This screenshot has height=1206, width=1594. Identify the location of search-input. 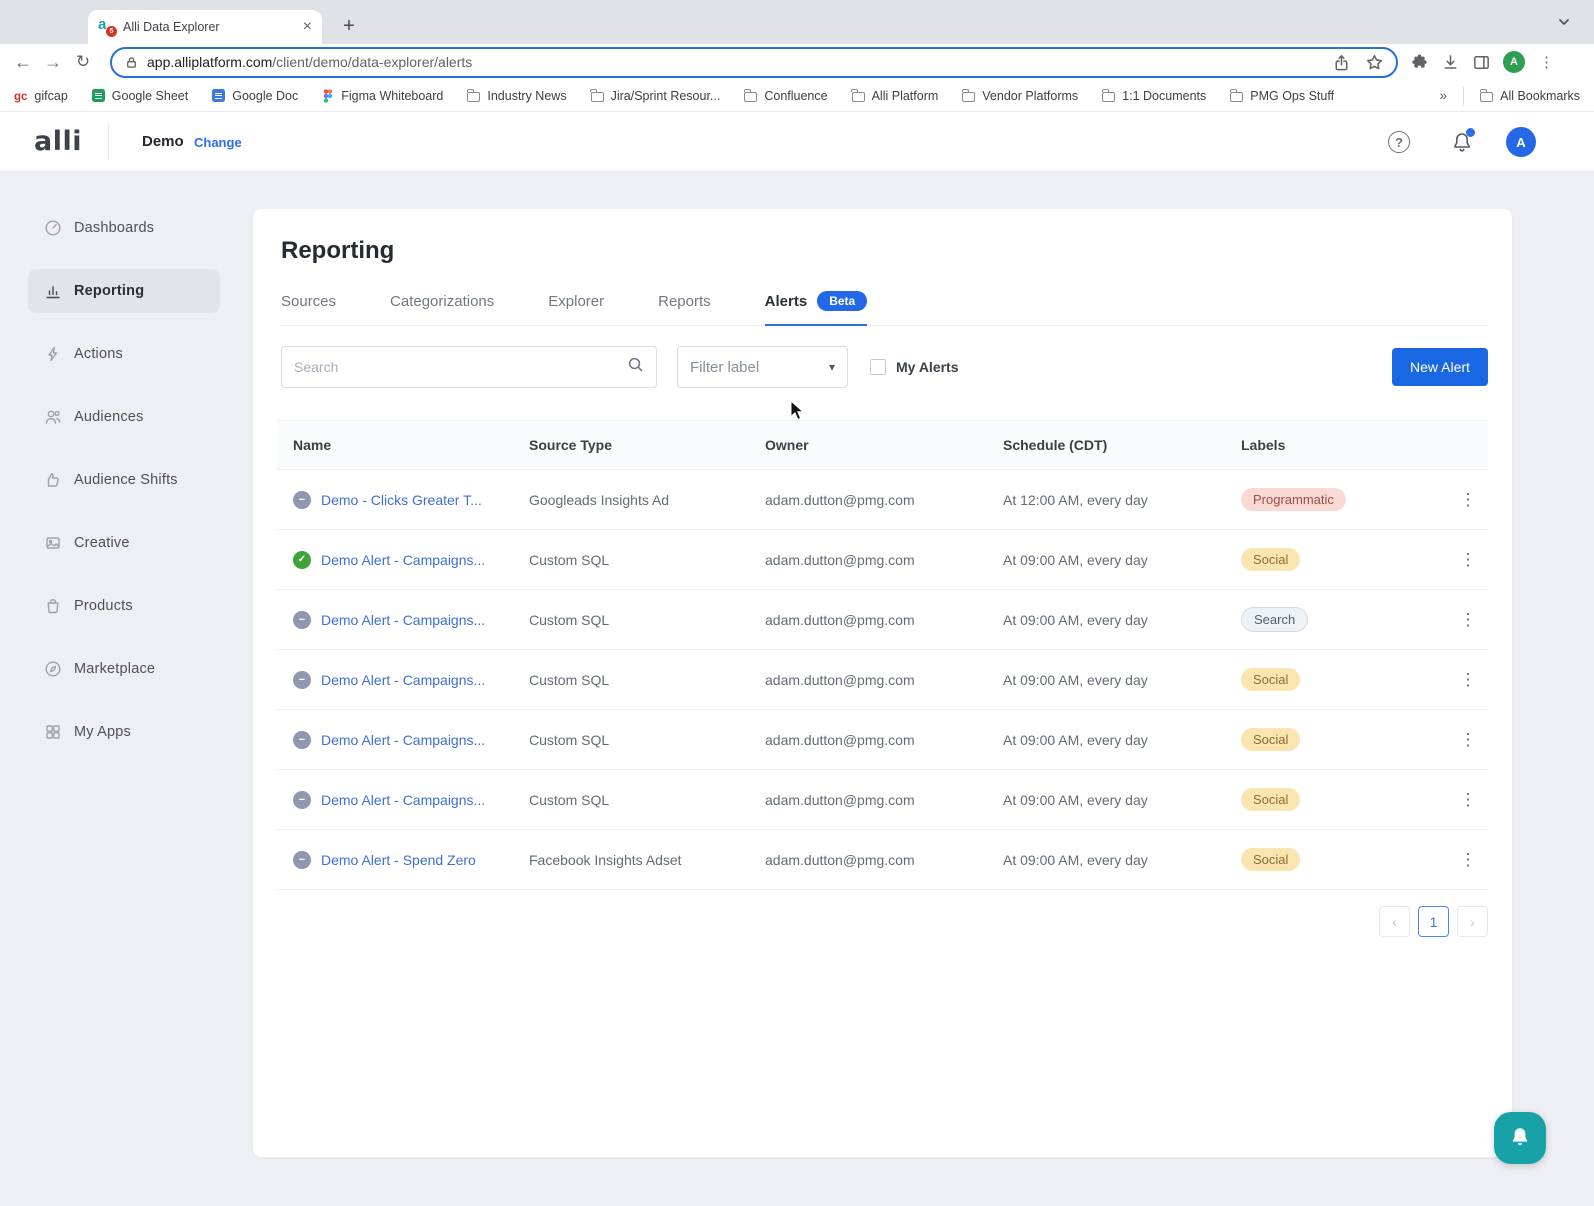
(460, 367).